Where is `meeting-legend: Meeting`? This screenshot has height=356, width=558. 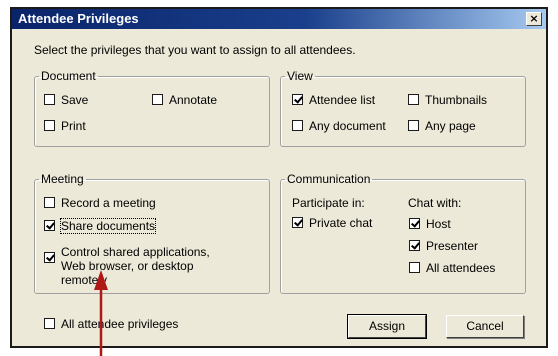 meeting-legend: Meeting is located at coordinates (62, 179).